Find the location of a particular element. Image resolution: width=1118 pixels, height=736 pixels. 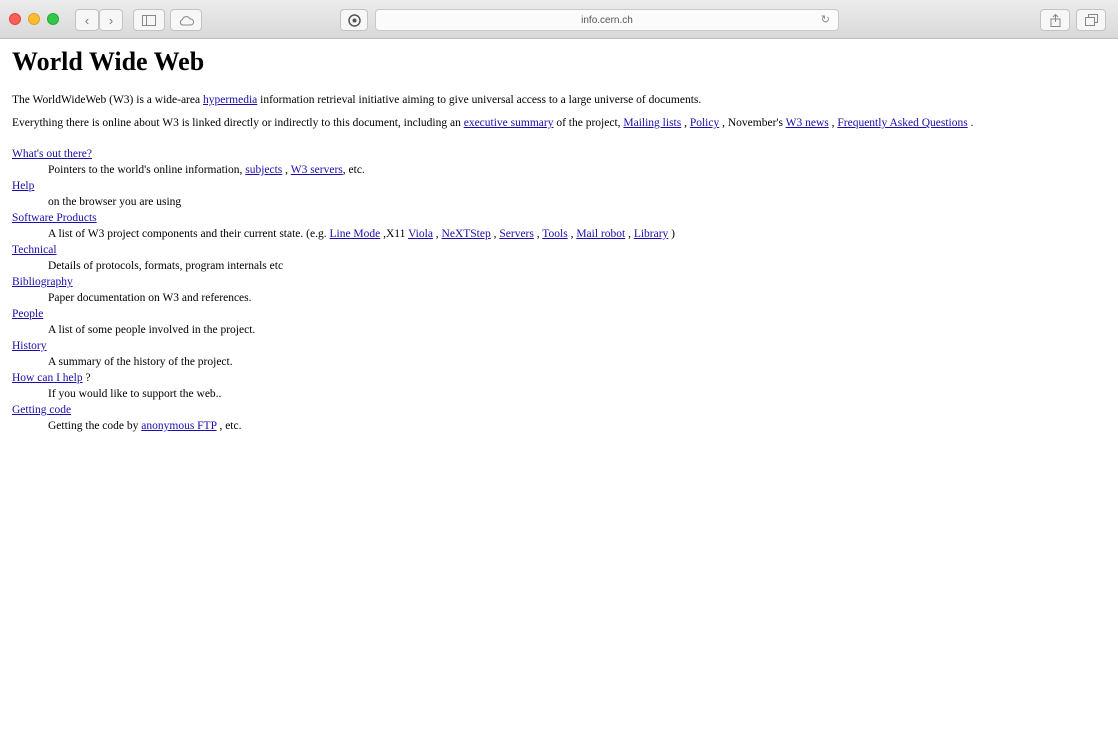

list-item-description: on the browser you are using is located at coordinates (115, 202).